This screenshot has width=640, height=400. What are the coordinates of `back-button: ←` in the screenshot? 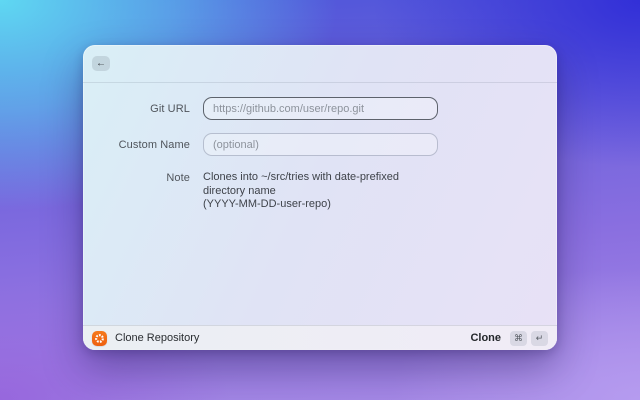 It's located at (101, 63).